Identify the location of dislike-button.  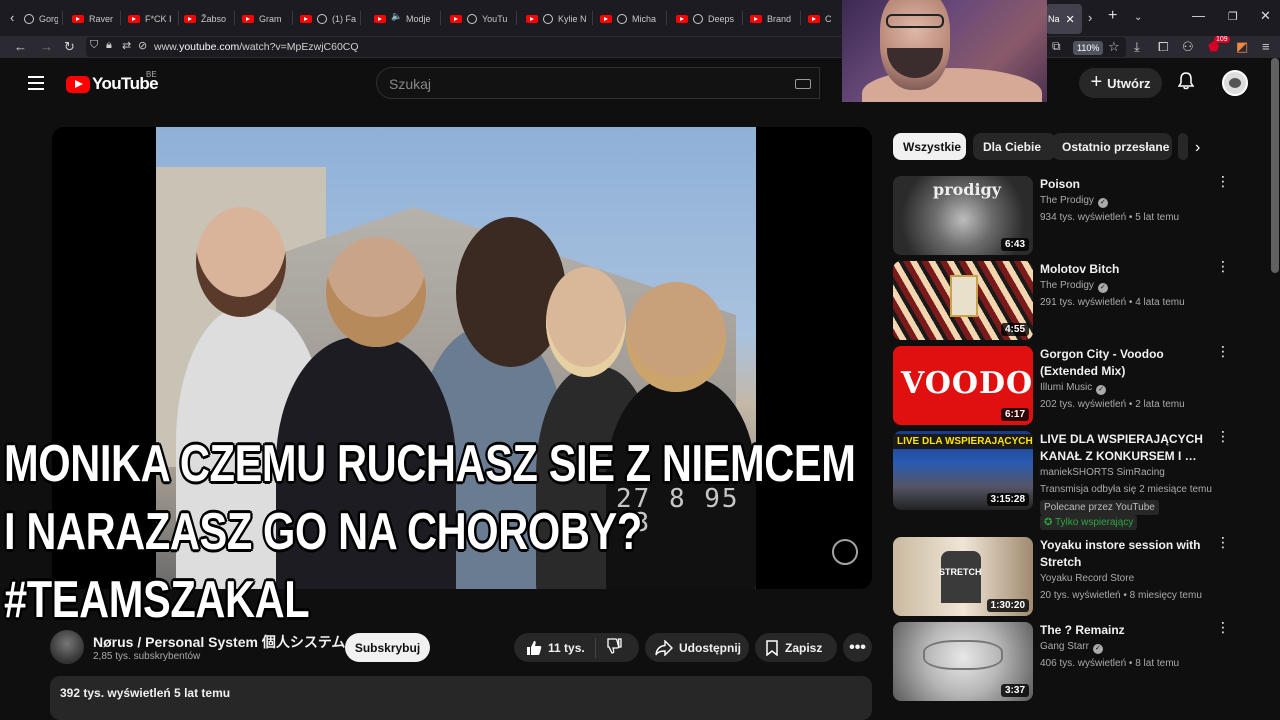
(612, 647).